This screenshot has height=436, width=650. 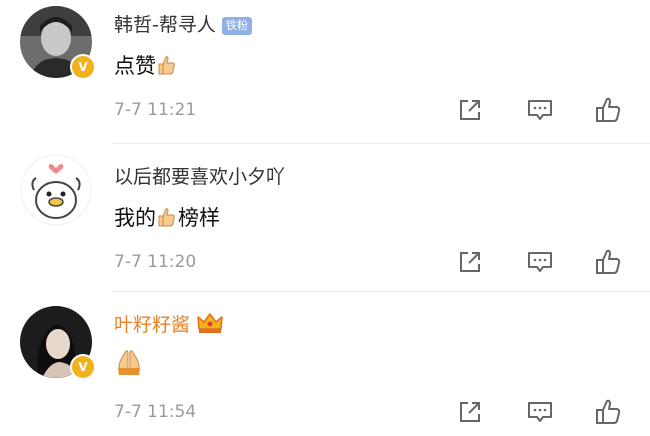 I want to click on username-text: 韩哲-帮寻人, so click(x=165, y=25).